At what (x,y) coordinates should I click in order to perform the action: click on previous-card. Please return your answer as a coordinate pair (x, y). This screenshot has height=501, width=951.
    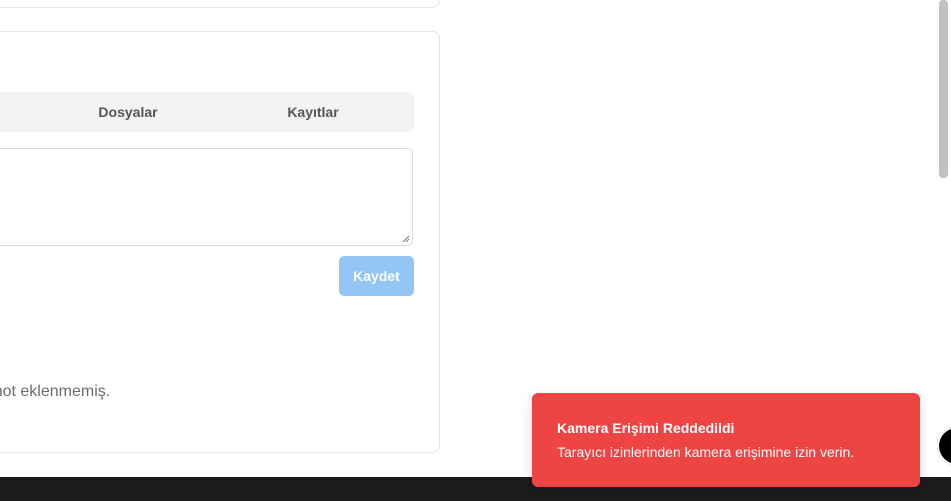
    Looking at the image, I should click on (220, 4).